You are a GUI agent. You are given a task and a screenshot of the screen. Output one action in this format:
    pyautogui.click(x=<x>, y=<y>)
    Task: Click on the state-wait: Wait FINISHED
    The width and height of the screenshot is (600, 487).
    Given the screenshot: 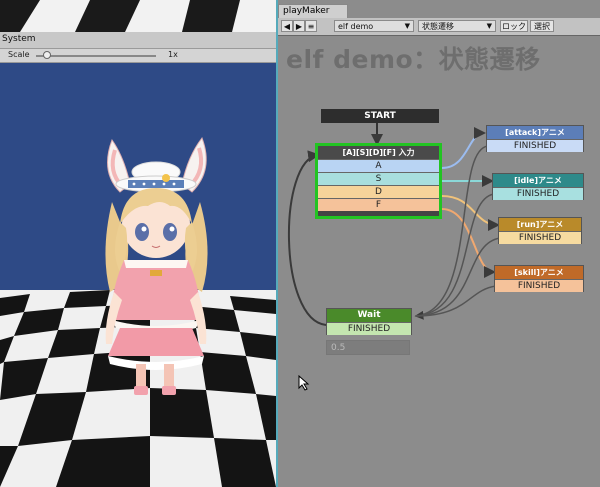 What is the action you would take?
    pyautogui.click(x=369, y=321)
    